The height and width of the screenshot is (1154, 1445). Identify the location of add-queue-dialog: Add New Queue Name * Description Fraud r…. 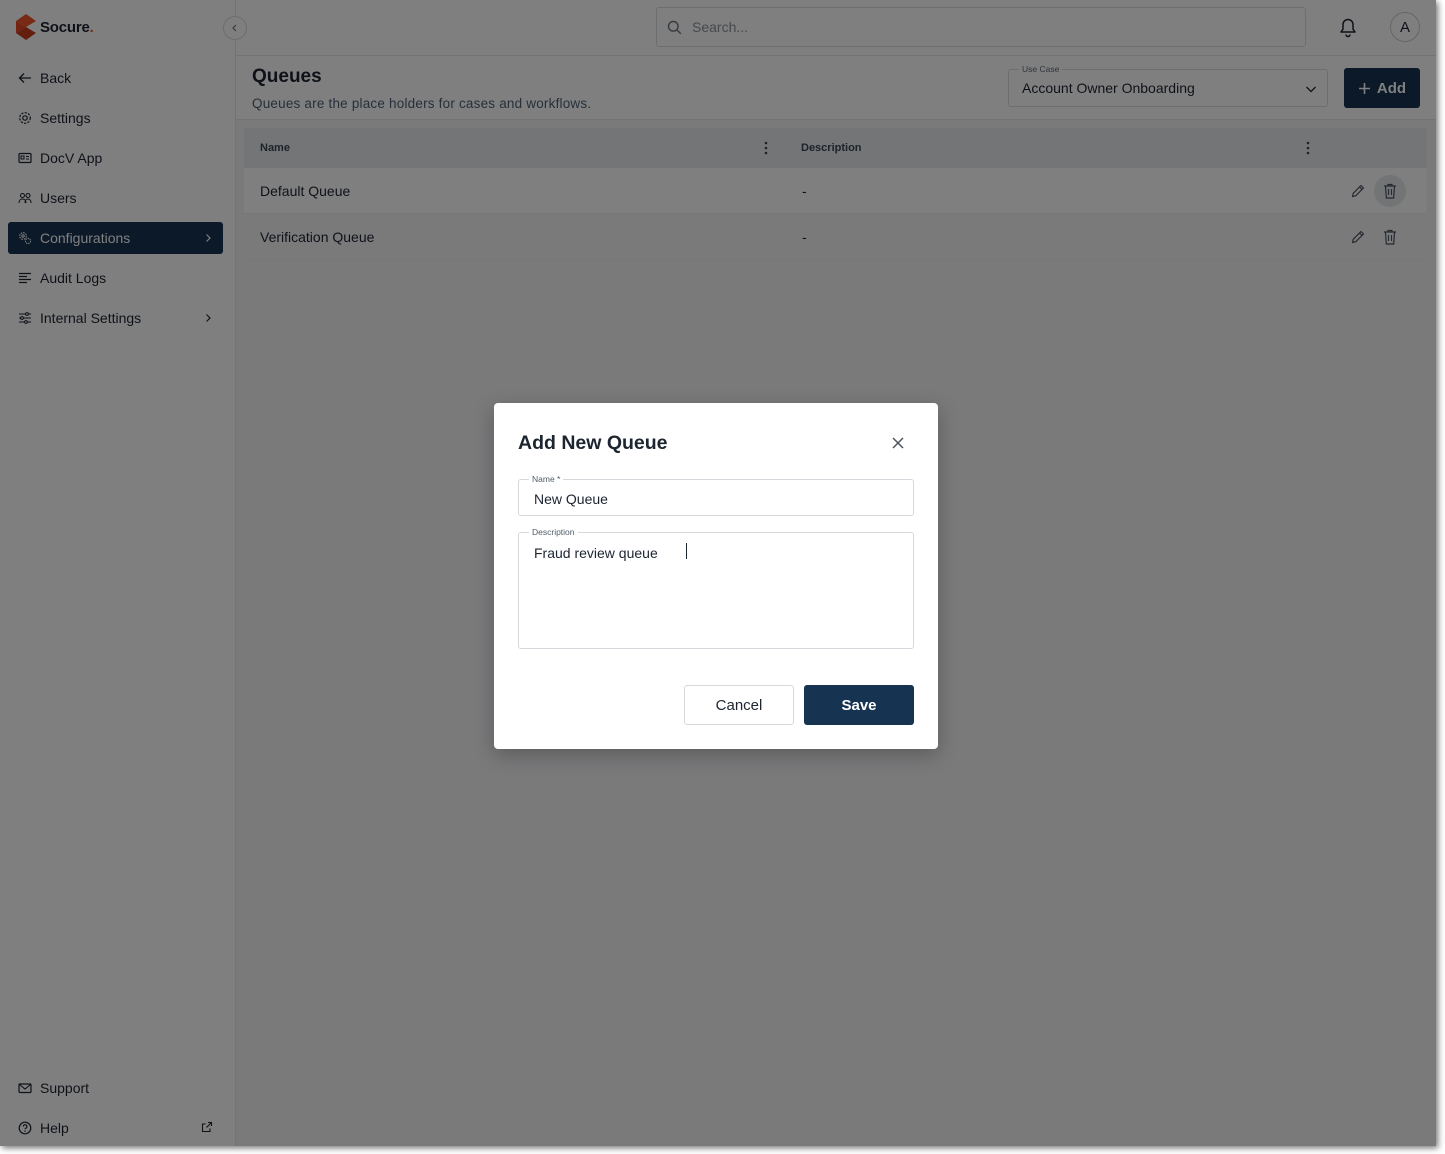
(716, 576).